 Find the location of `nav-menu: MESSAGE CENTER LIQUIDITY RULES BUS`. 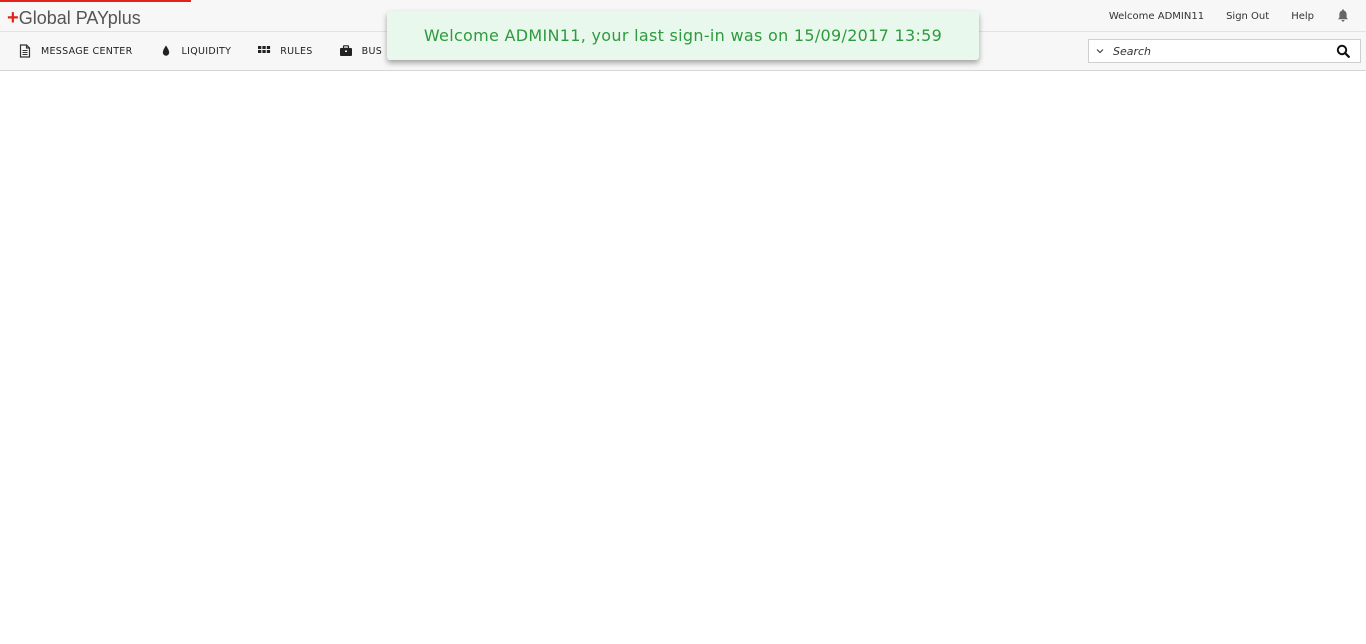

nav-menu: MESSAGE CENTER LIQUIDITY RULES BUS is located at coordinates (213, 51).